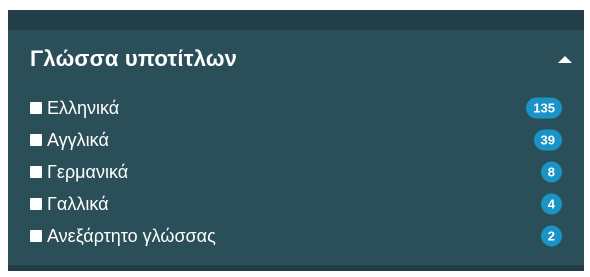  Describe the element at coordinates (547, 140) in the screenshot. I see `count-badge: 39` at that location.